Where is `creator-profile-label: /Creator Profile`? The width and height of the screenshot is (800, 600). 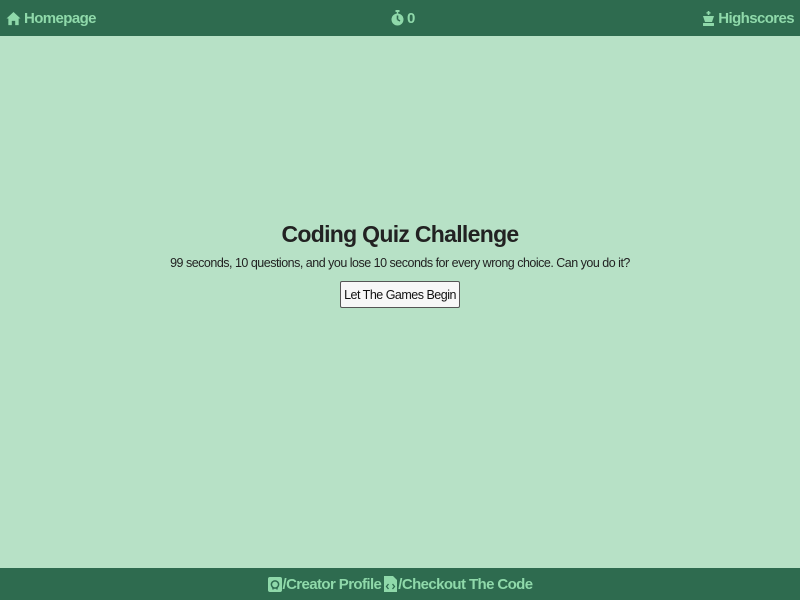
creator-profile-label: /Creator Profile is located at coordinates (332, 584).